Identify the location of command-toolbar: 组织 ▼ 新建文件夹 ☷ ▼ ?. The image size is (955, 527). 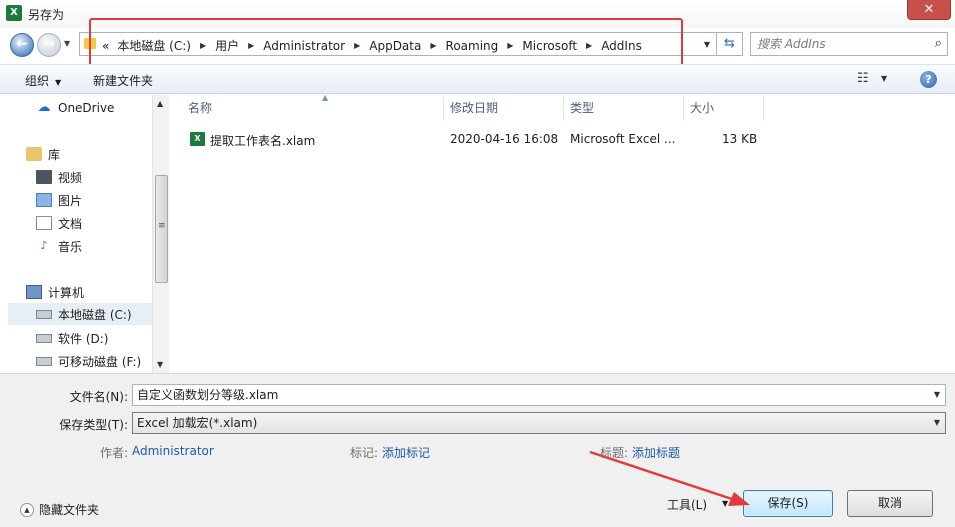
(477, 79).